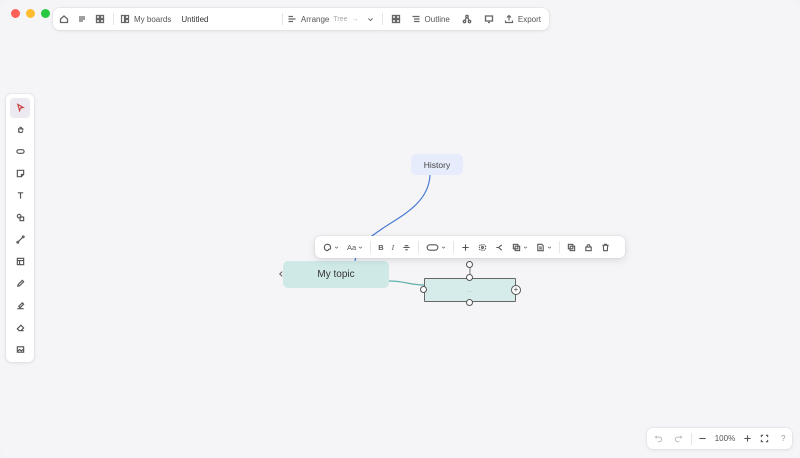 The width and height of the screenshot is (800, 458). I want to click on bottom-resize-handle, so click(469, 302).